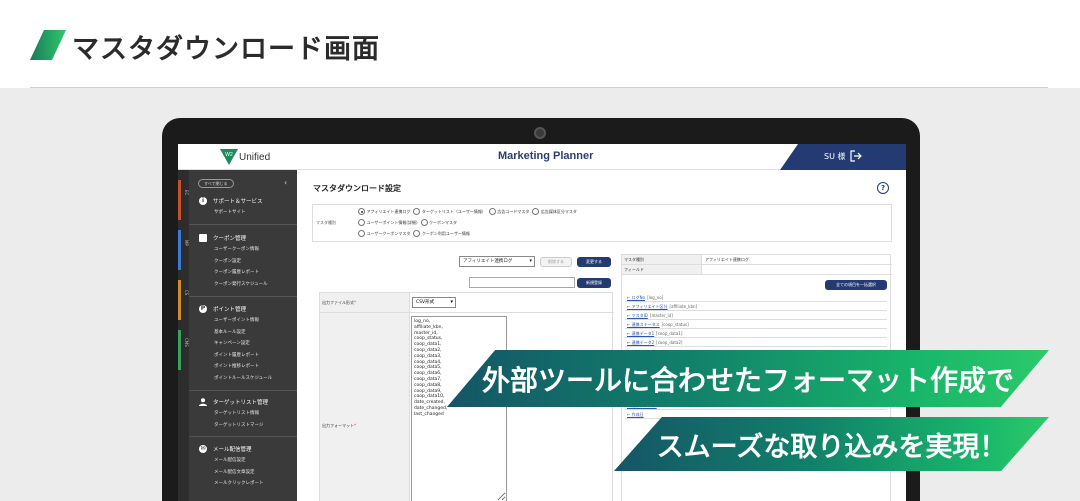  What do you see at coordinates (243, 484) in the screenshot?
I see `sidebar-item-mail-click: メールクリックレポート` at bounding box center [243, 484].